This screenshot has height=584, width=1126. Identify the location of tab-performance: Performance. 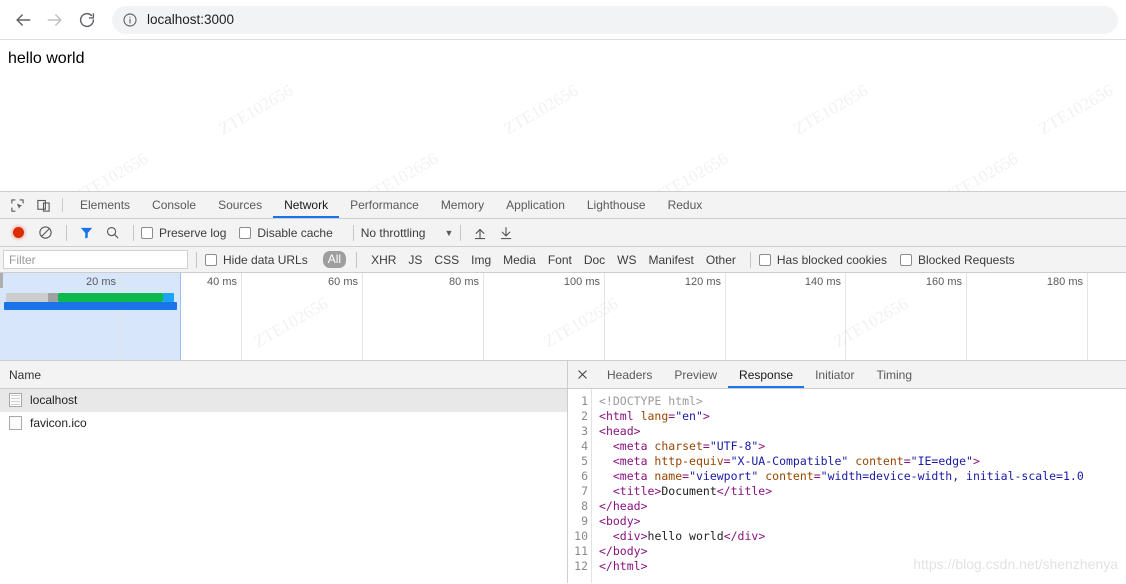
(384, 205).